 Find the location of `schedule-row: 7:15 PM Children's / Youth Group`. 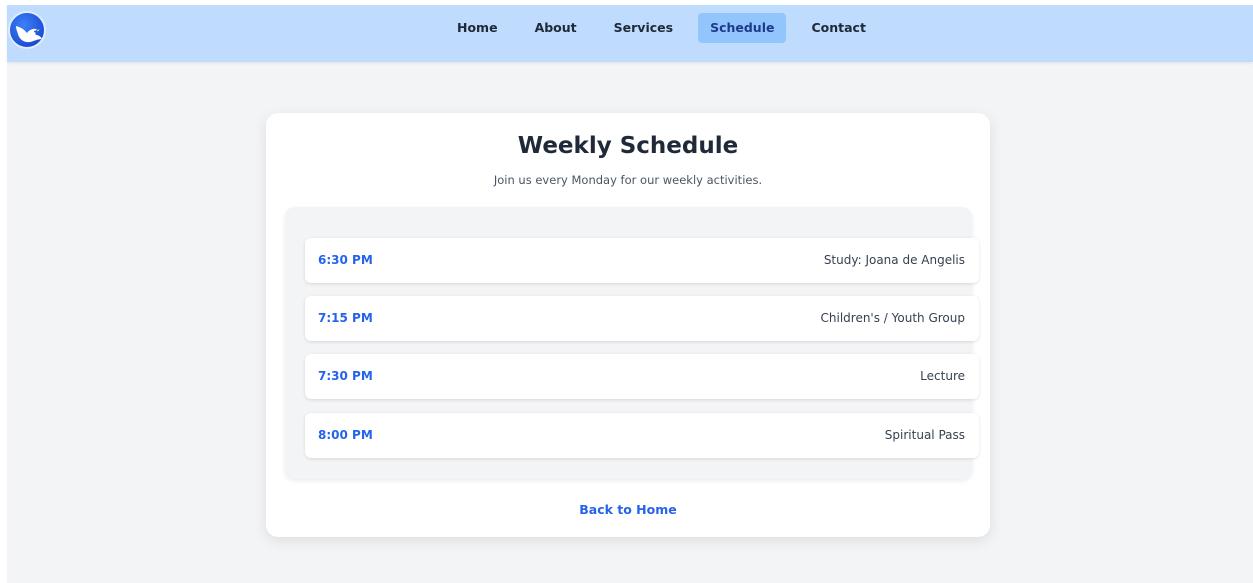

schedule-row: 7:15 PM Children's / Youth Group is located at coordinates (642, 318).